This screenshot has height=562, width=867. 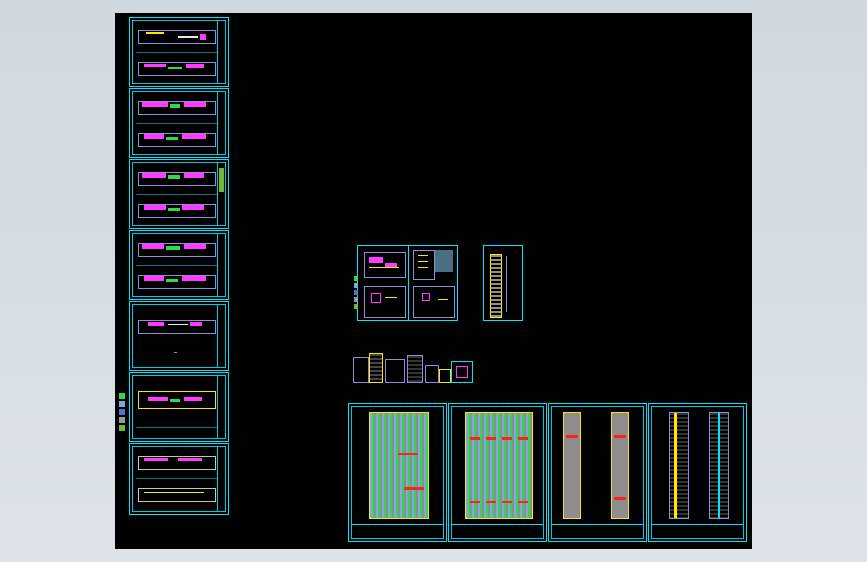 What do you see at coordinates (424, 265) in the screenshot?
I see `detail-drawing` at bounding box center [424, 265].